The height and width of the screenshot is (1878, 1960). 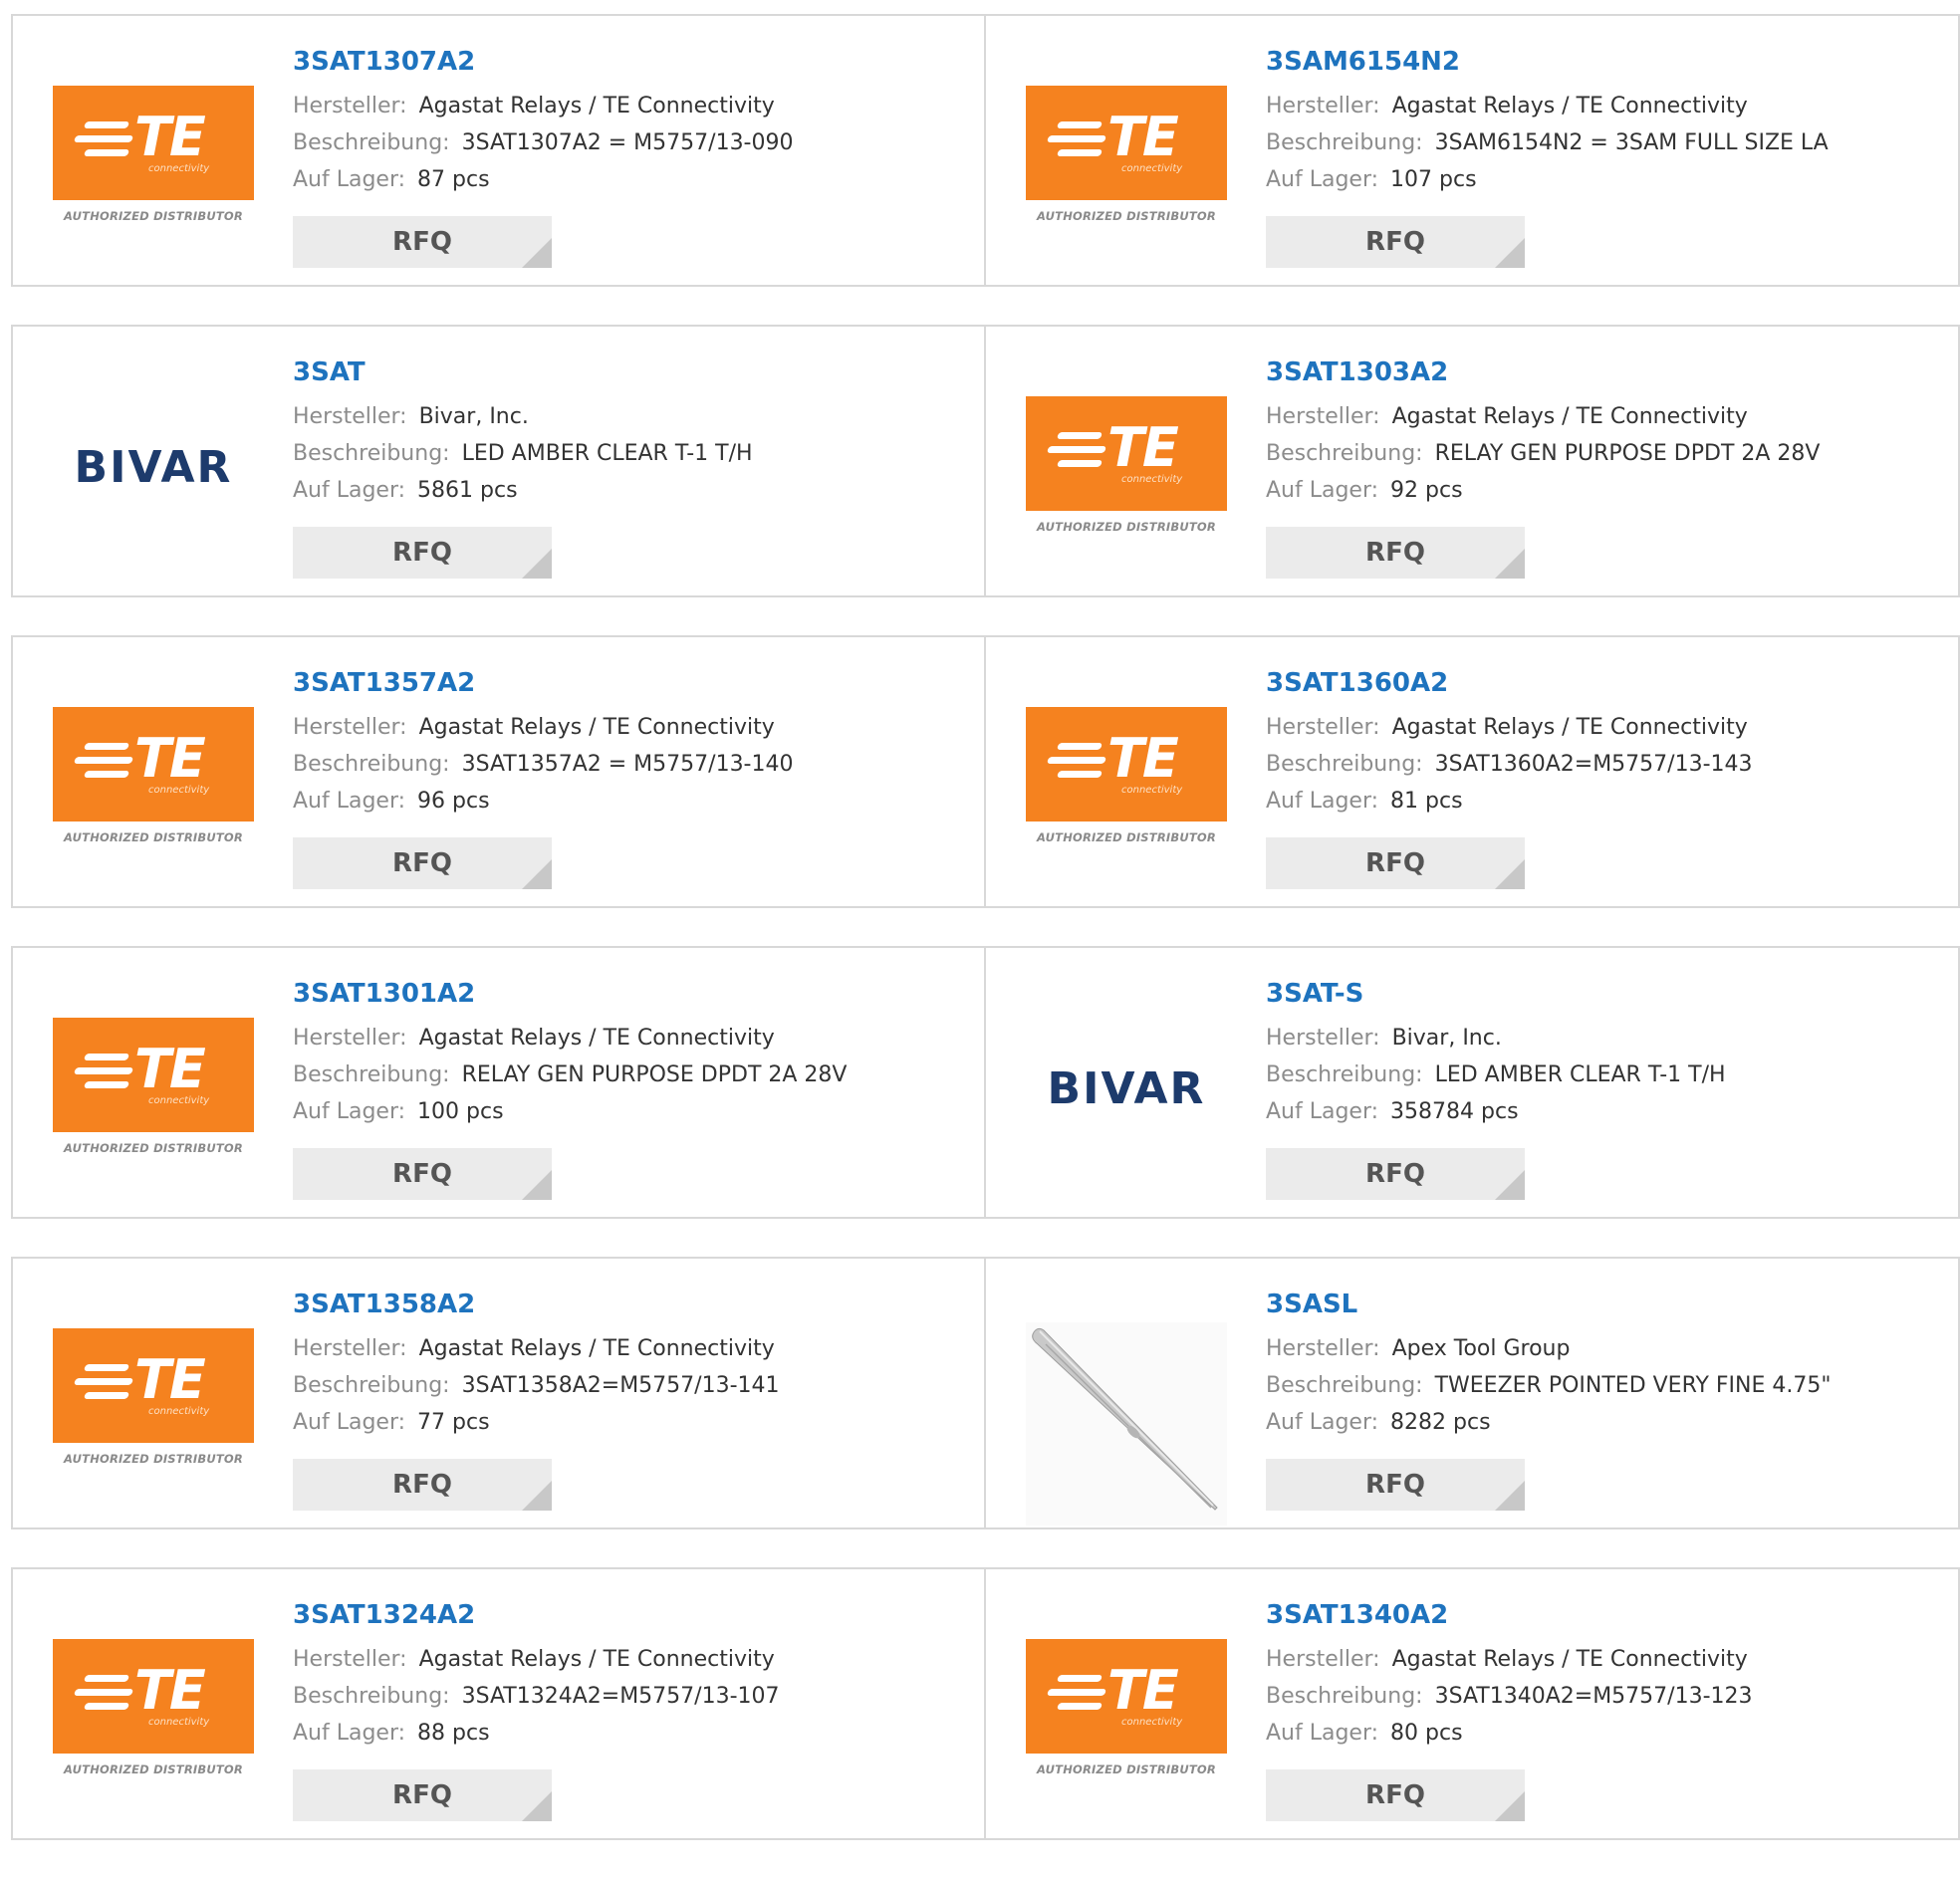 What do you see at coordinates (621, 1696) in the screenshot?
I see `description-field-value: 3SAT1324A2=M5757/13-107` at bounding box center [621, 1696].